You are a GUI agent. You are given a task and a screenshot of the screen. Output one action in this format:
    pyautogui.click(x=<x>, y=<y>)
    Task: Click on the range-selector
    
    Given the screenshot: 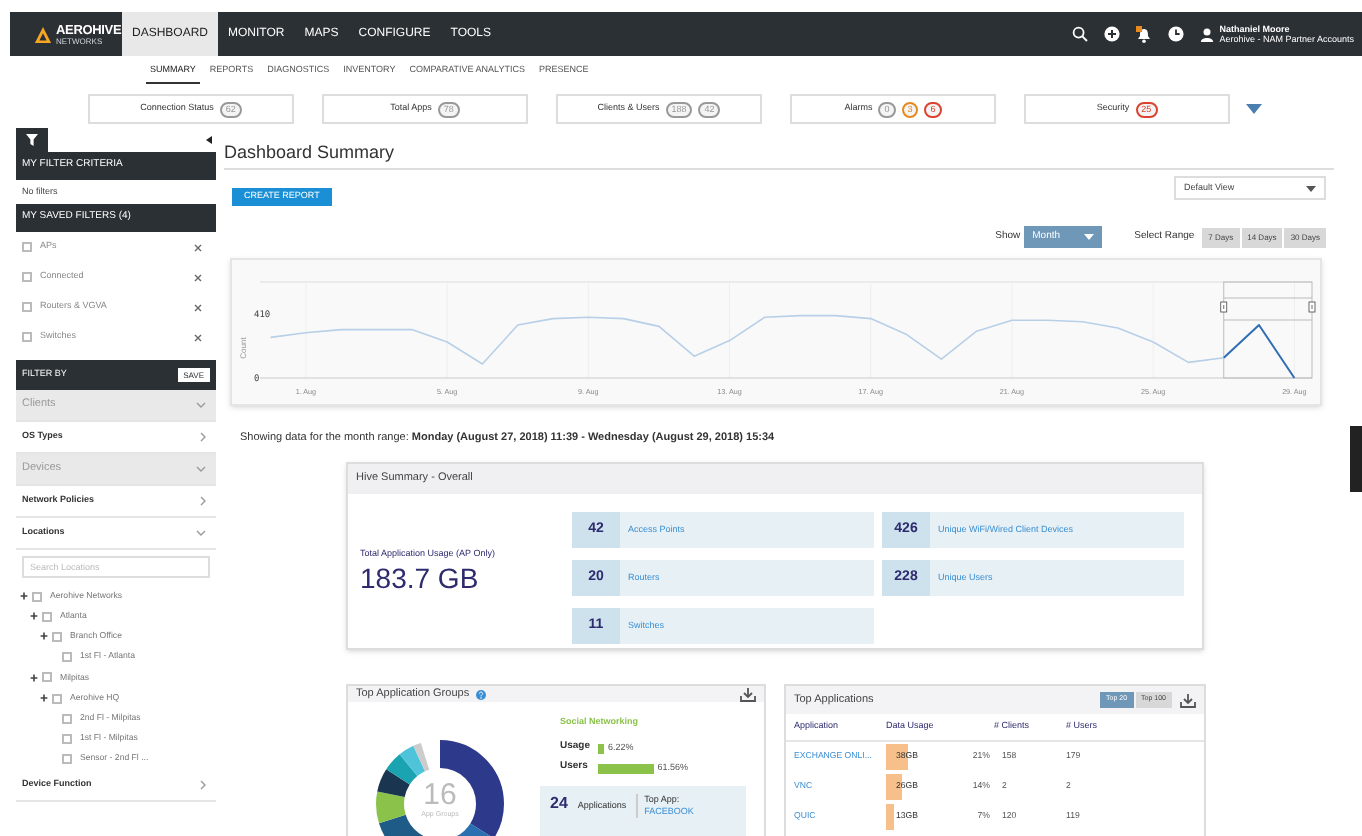 What is the action you would take?
    pyautogui.click(x=1268, y=330)
    